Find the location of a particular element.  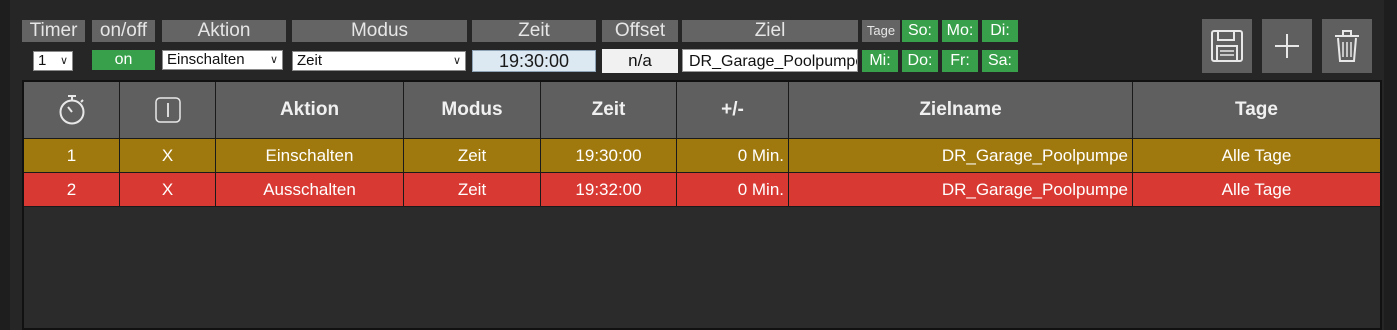

zeit-header: Zeit is located at coordinates (534, 31).